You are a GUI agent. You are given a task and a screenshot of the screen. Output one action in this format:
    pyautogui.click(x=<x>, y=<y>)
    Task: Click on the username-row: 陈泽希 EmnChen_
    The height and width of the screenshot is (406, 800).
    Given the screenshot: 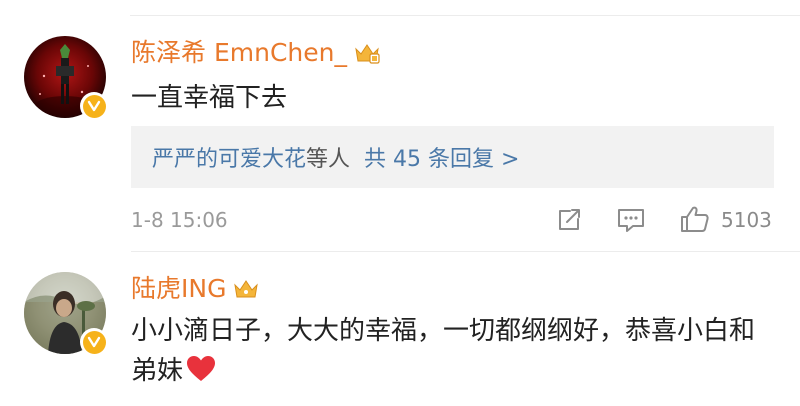 What is the action you would take?
    pyautogui.click(x=256, y=53)
    